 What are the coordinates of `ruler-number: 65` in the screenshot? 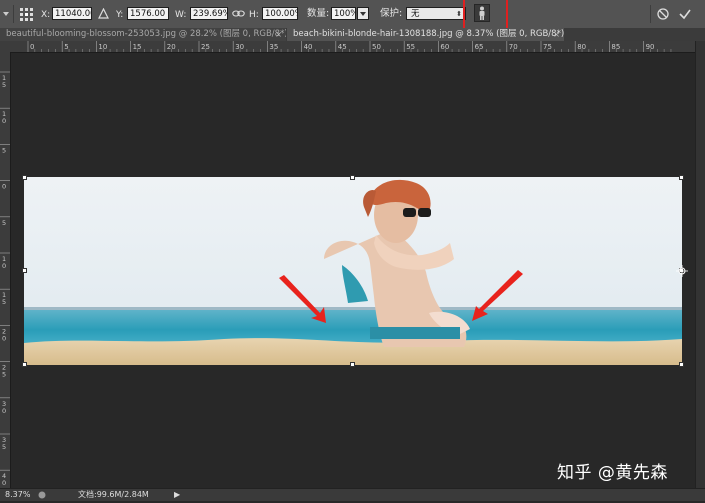 It's located at (479, 47).